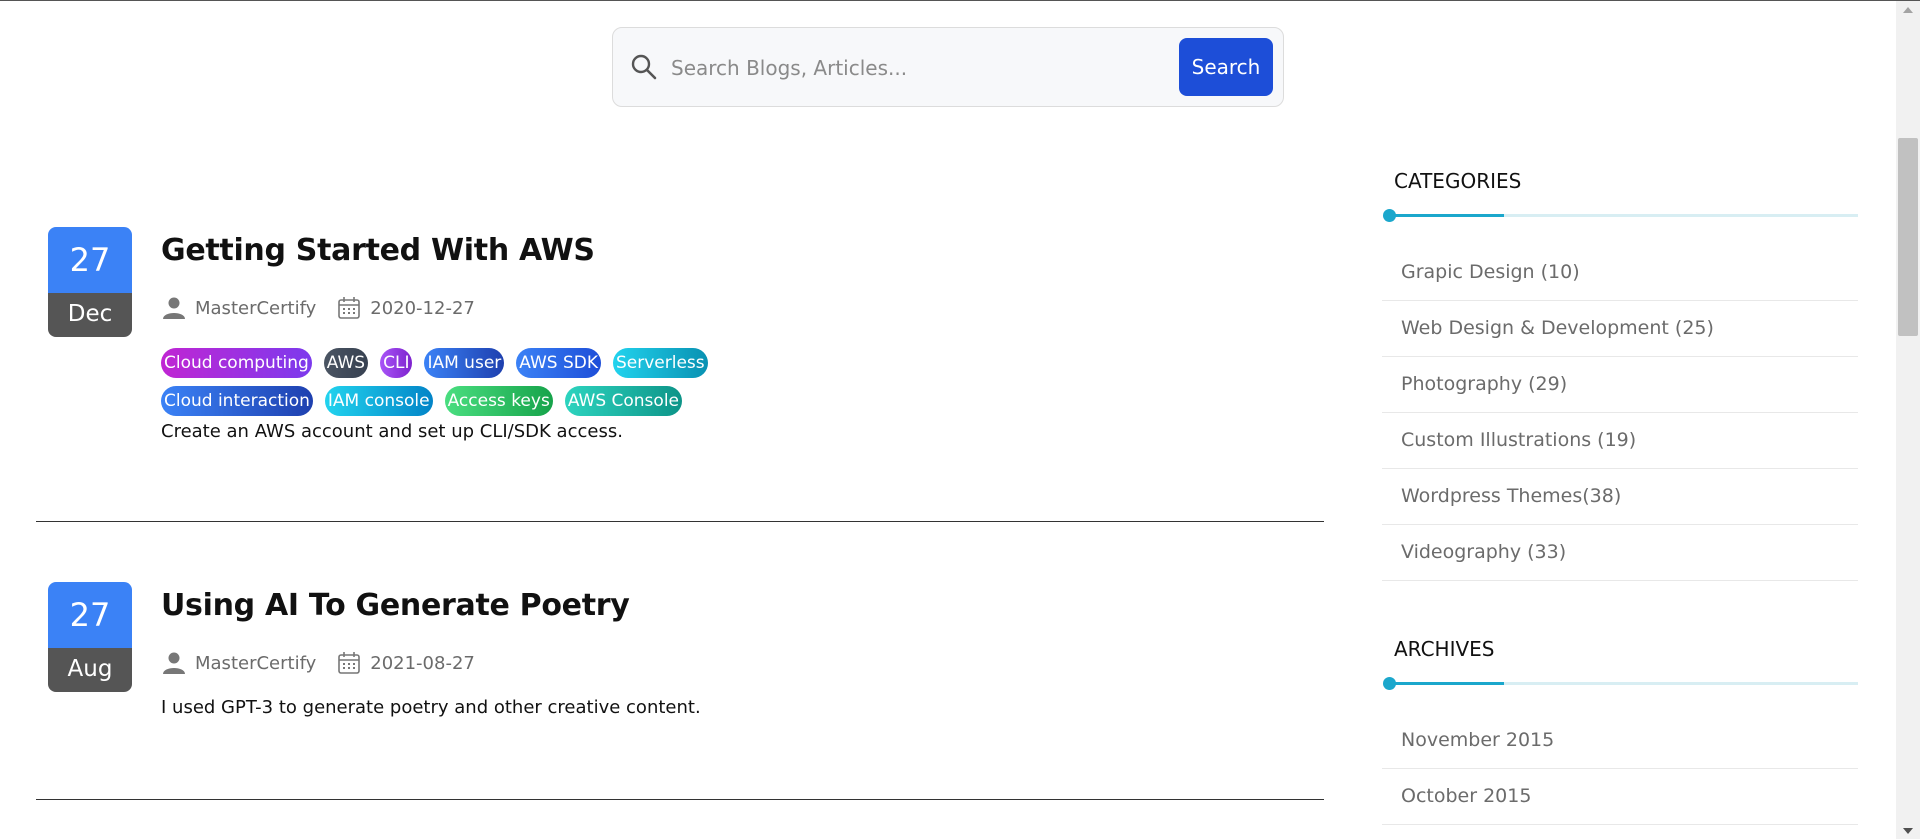  I want to click on post-date: 2021-08-27, so click(422, 663).